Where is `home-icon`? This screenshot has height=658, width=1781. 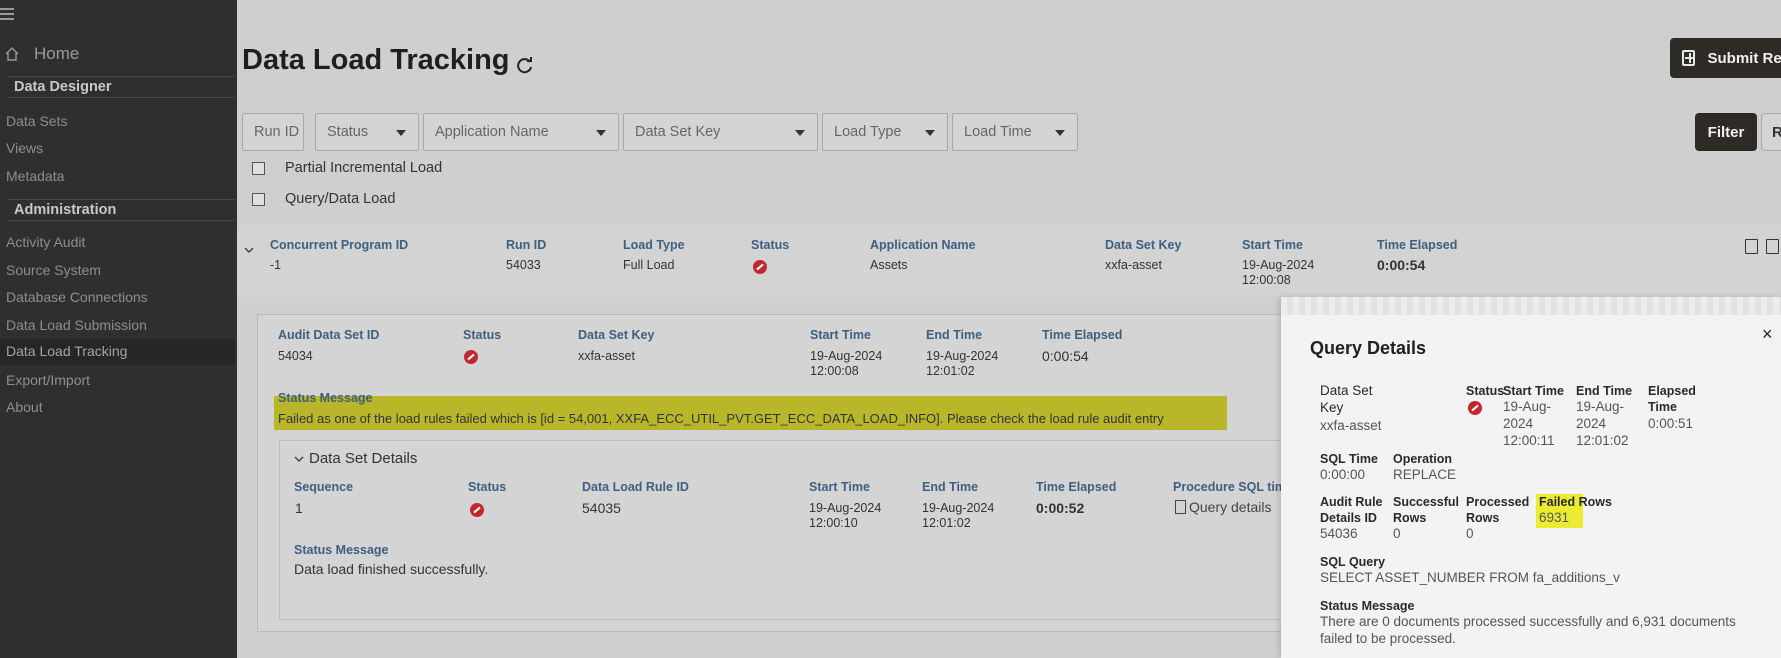
home-icon is located at coordinates (12, 54).